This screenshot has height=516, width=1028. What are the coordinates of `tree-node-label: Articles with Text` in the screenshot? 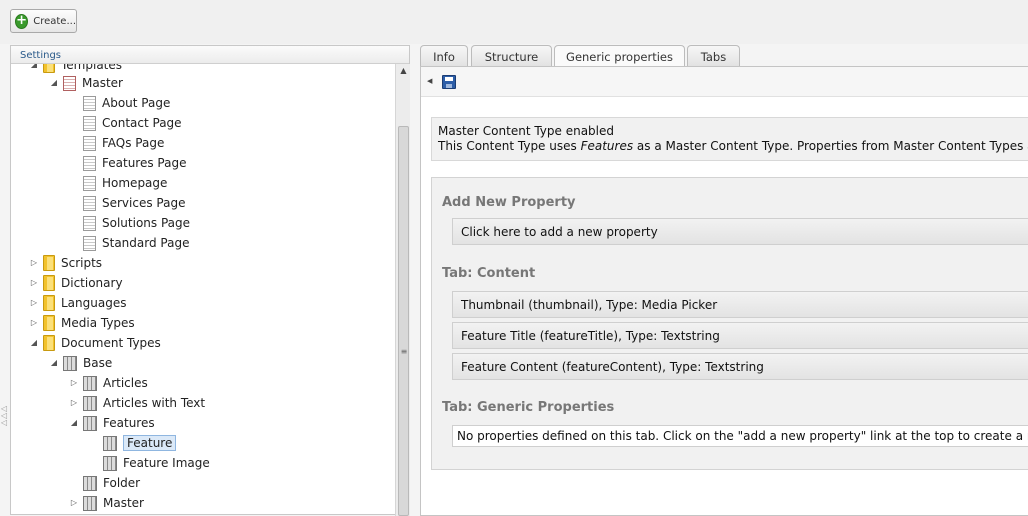 It's located at (154, 403).